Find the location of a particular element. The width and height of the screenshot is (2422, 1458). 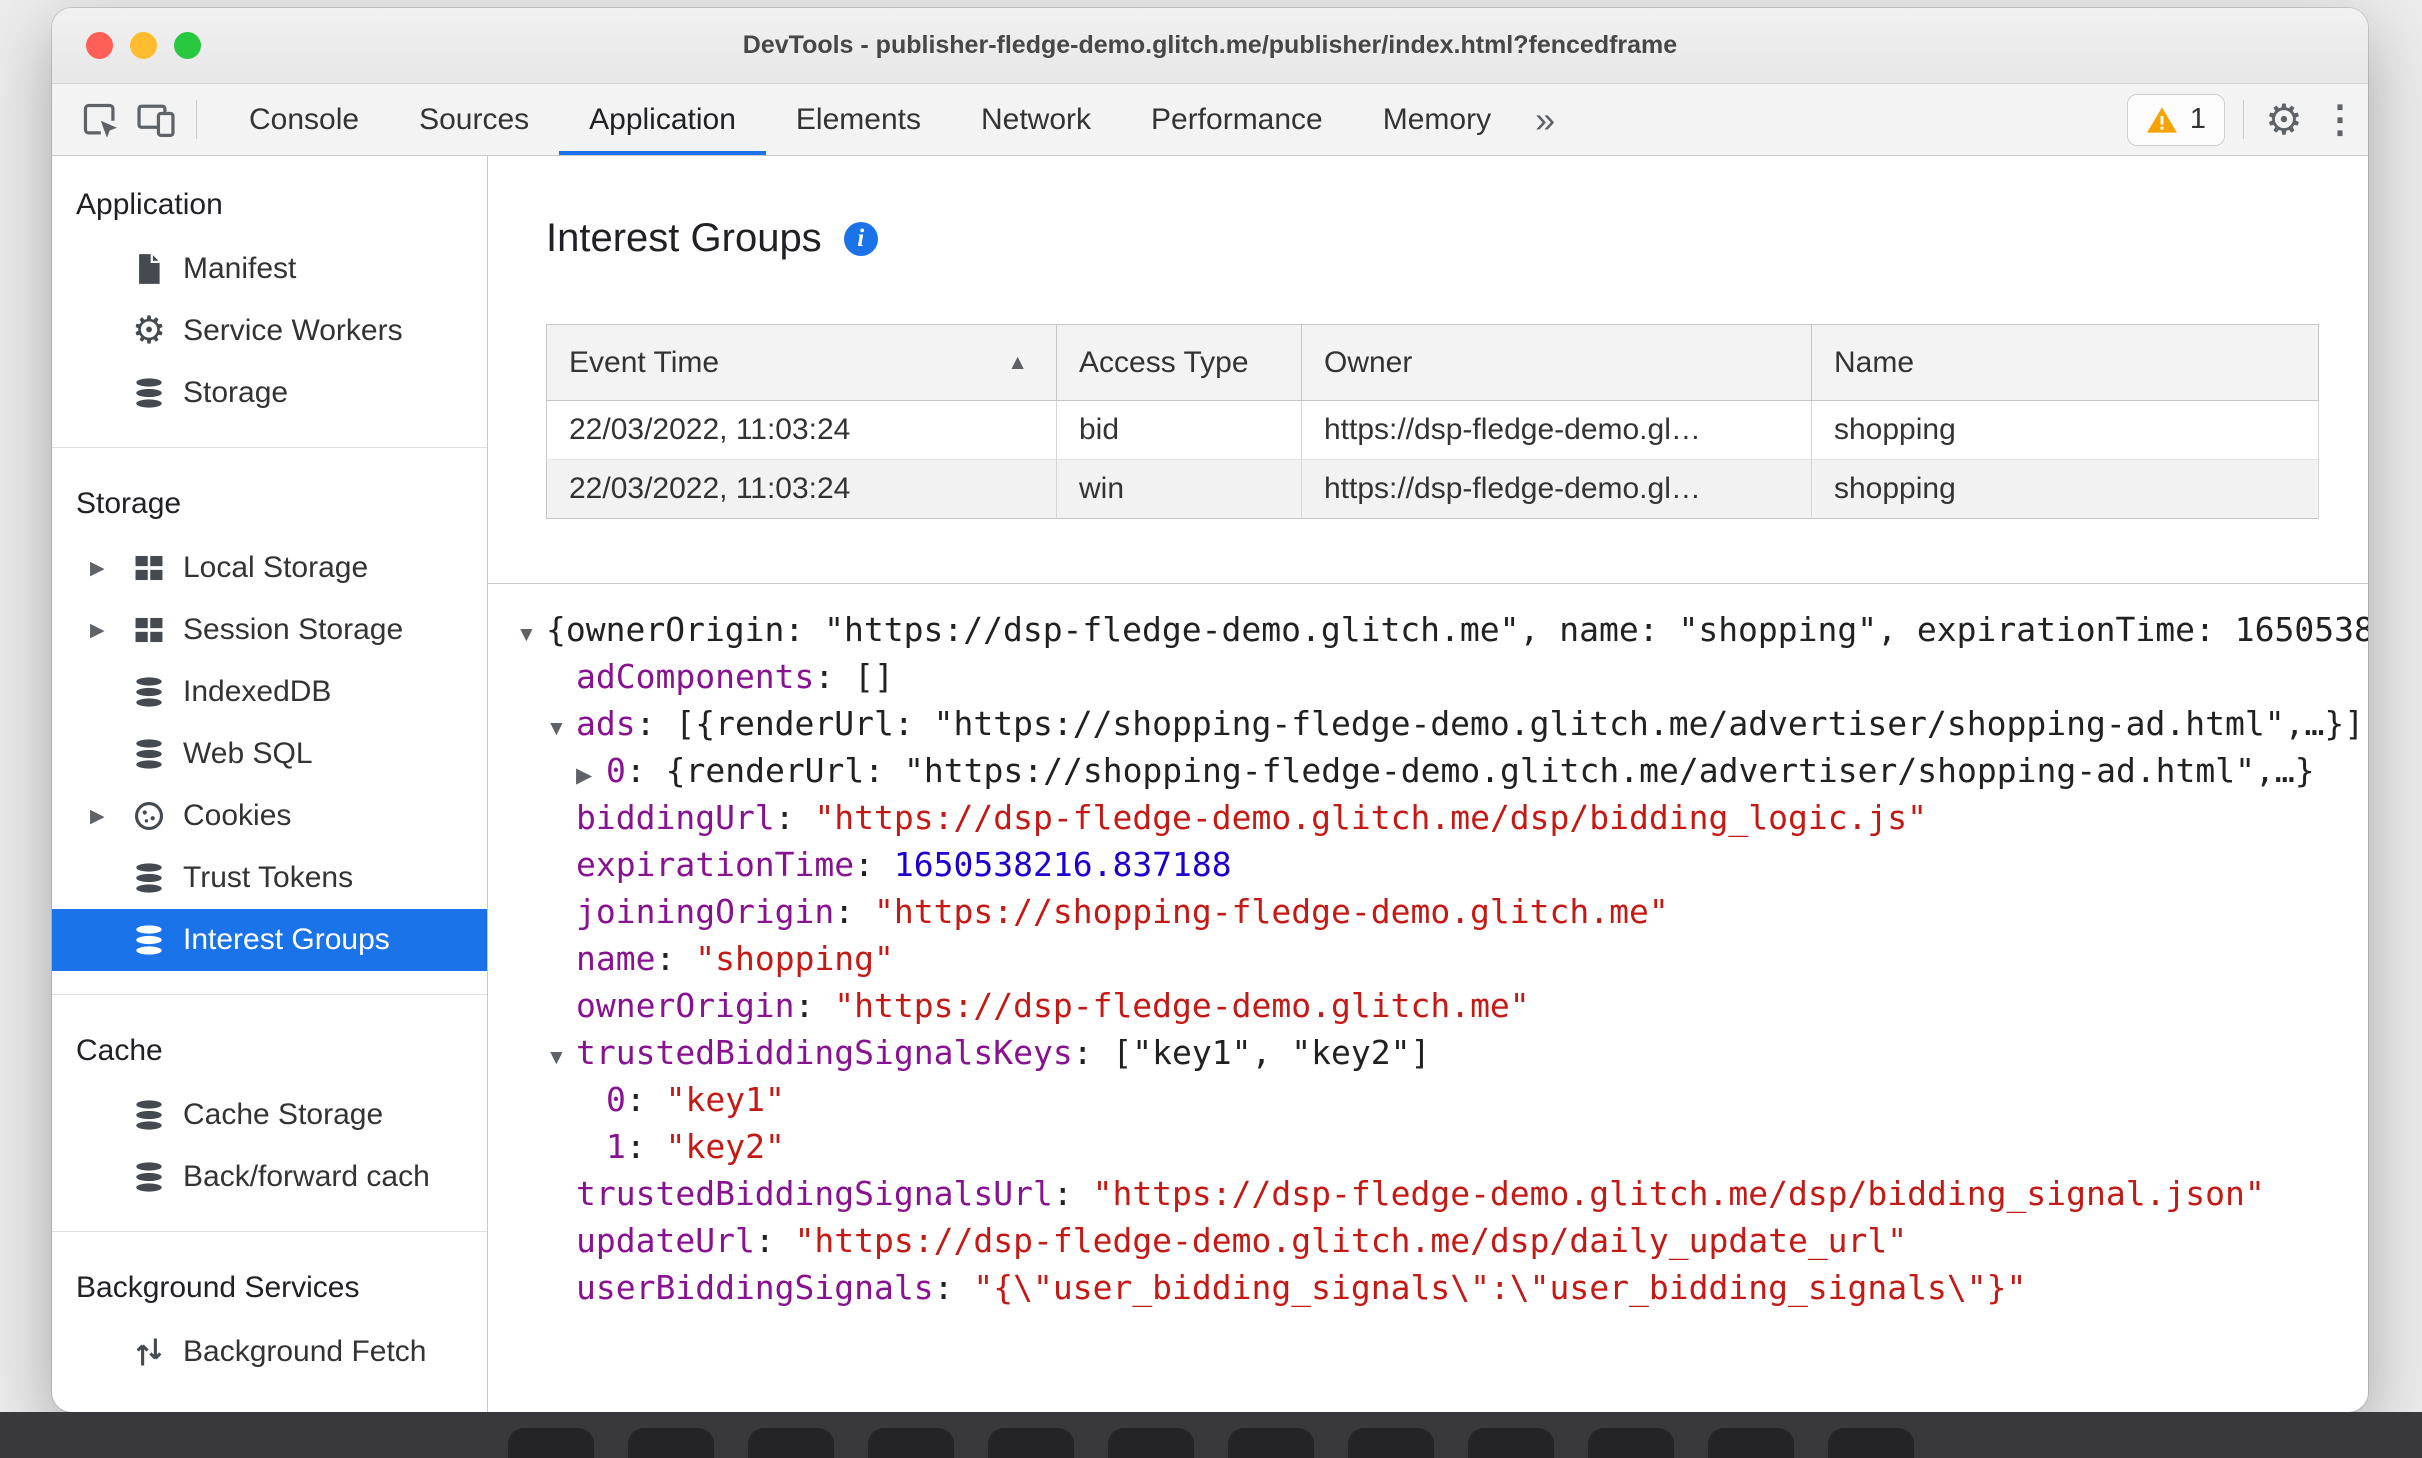

tab-console: Console is located at coordinates (304, 119).